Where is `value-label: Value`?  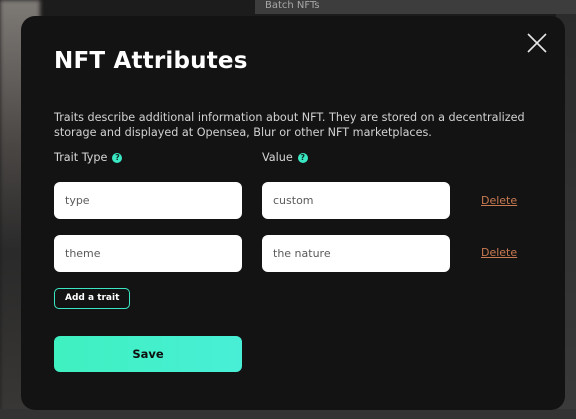 value-label: Value is located at coordinates (277, 157).